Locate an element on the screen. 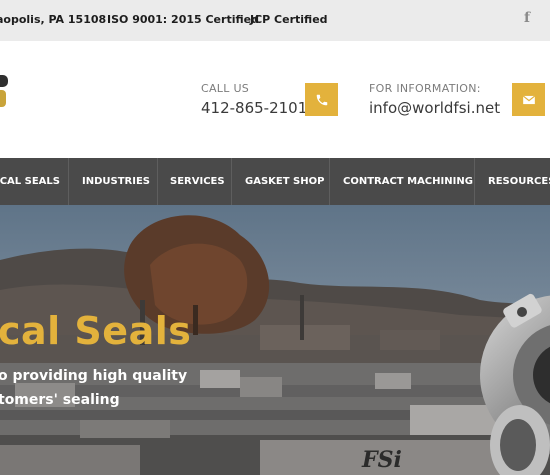  information-block: FOR INFORMATION: info@worldfsi.net is located at coordinates (434, 99).